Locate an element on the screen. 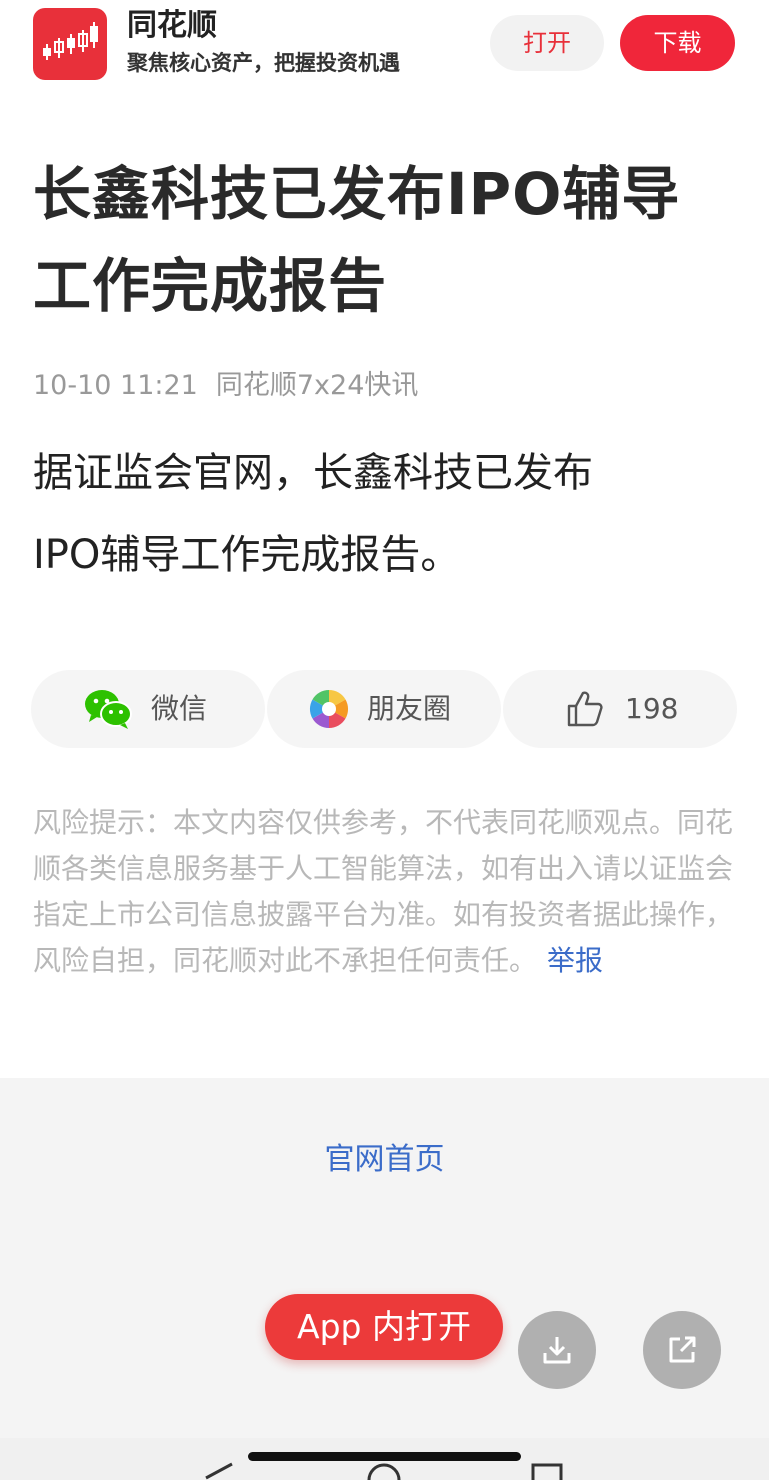 Image resolution: width=769 pixels, height=1480 pixels. share-moments-label: 朋友圈 is located at coordinates (409, 708).